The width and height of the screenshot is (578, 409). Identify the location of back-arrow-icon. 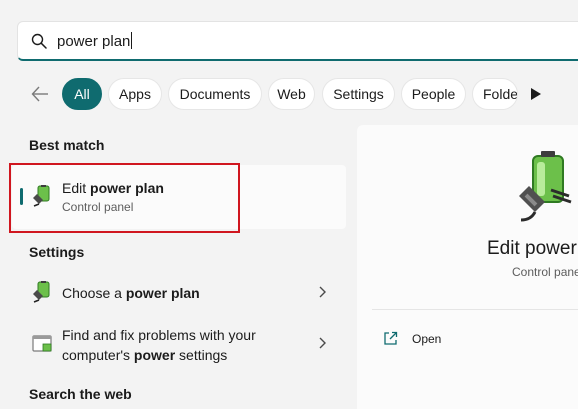
(40, 94).